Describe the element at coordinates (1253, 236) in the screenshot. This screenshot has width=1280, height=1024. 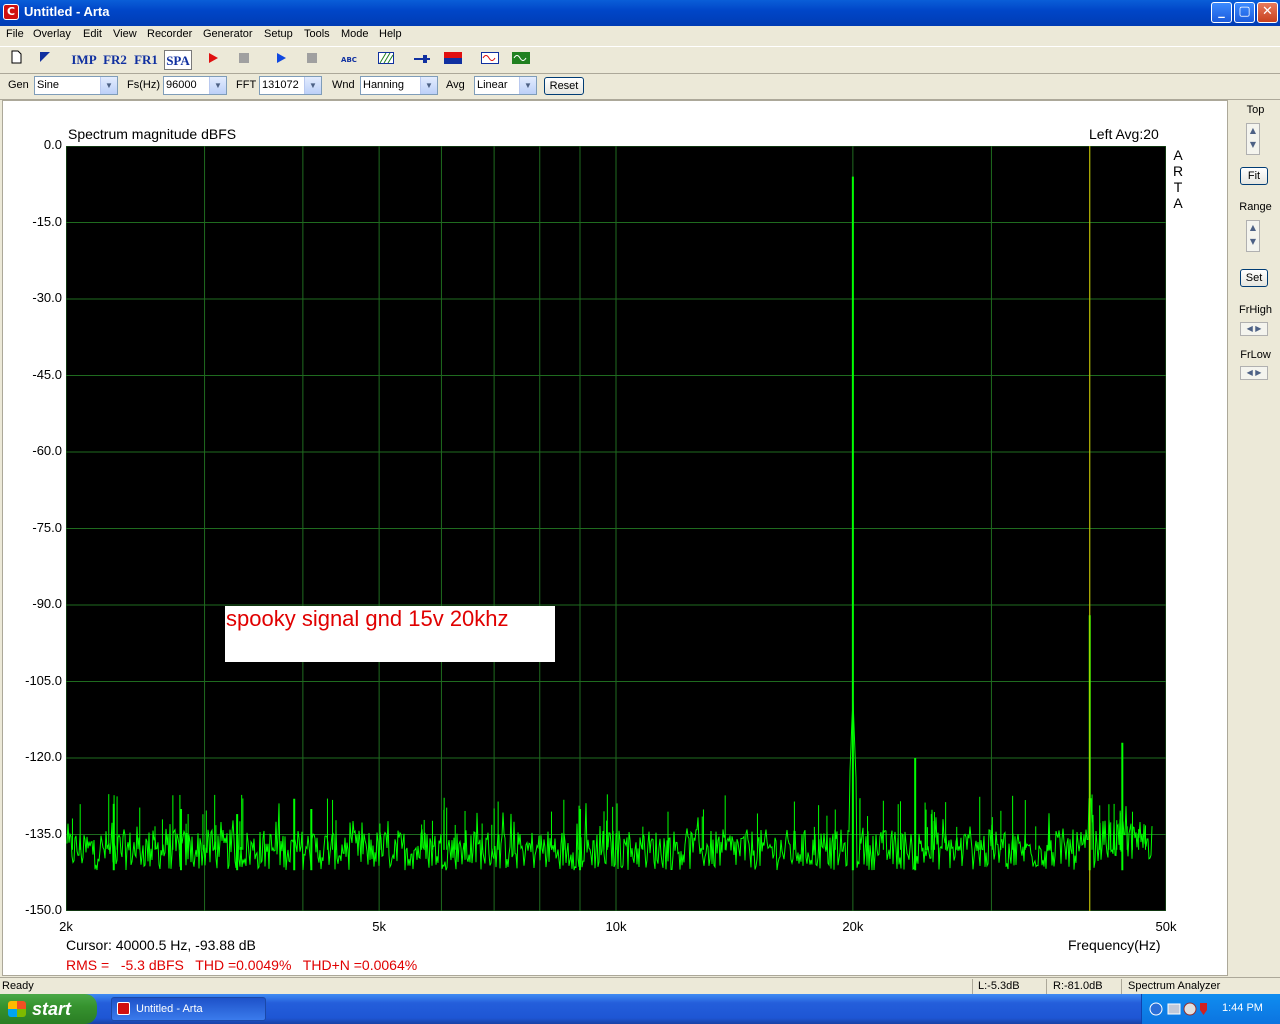
I see `range-spinner: ▲ ▼` at that location.